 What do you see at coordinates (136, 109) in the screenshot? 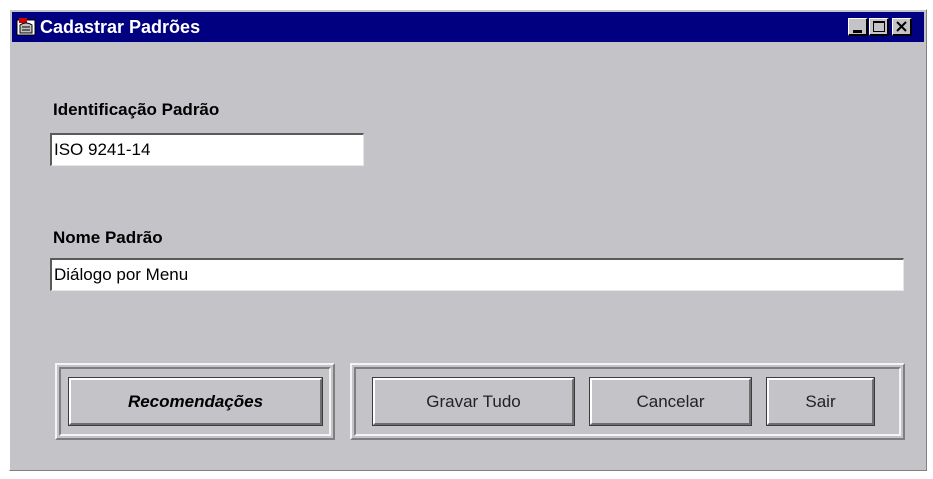
I see `id-label: Identificação Padrão` at bounding box center [136, 109].